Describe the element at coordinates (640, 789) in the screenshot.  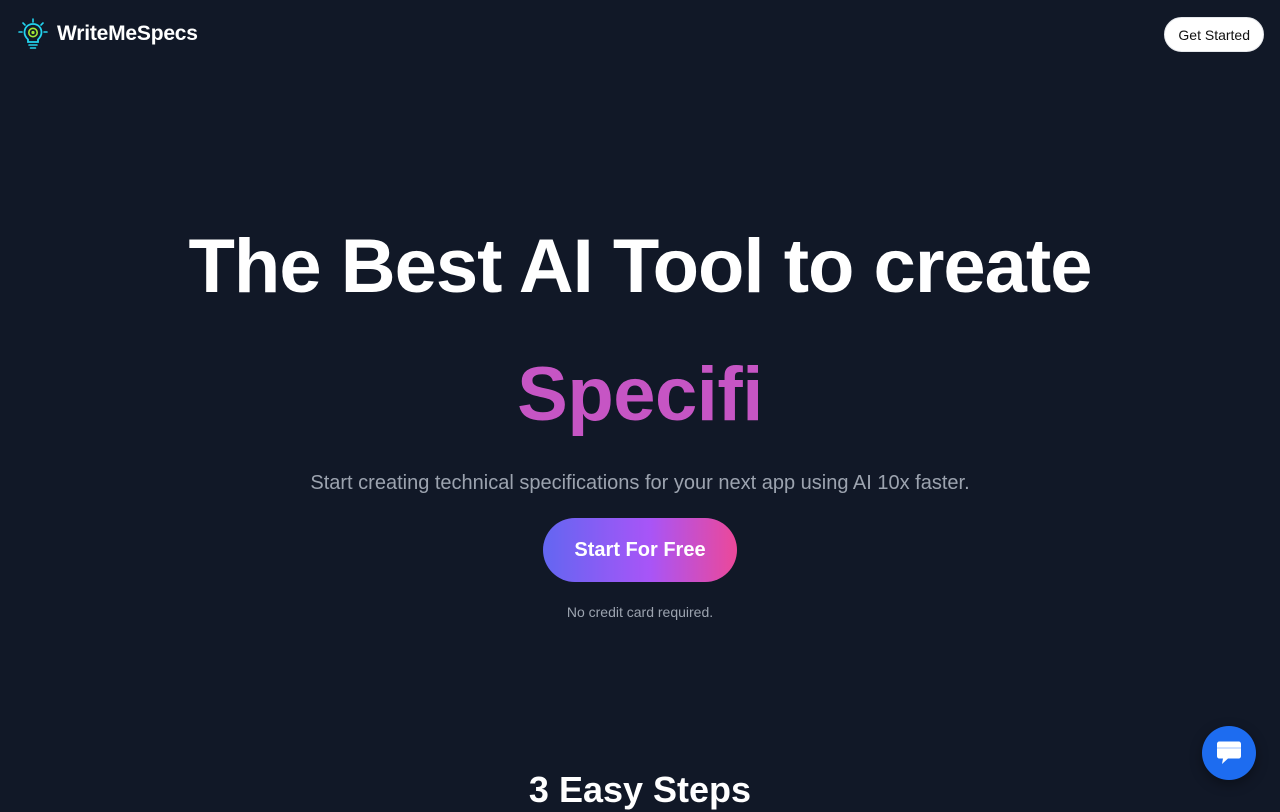
I see `steps-section-title: 3 Easy Steps` at that location.